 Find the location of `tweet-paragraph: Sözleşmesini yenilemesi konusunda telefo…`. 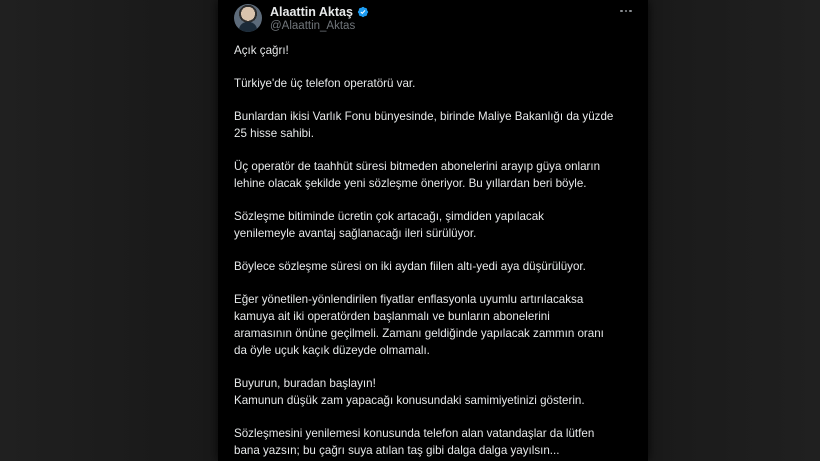

tweet-paragraph: Sözleşmesini yenilemesi konusunda telefo… is located at coordinates (439, 442).